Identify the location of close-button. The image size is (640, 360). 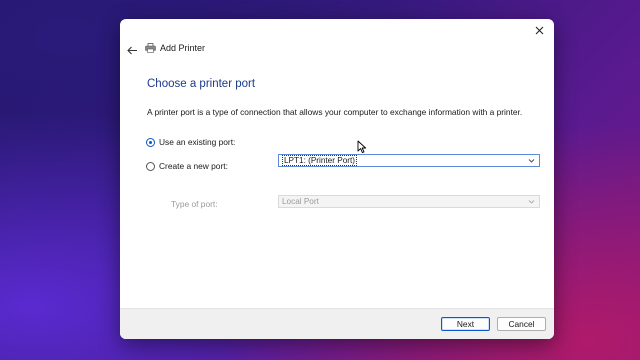
(539, 30).